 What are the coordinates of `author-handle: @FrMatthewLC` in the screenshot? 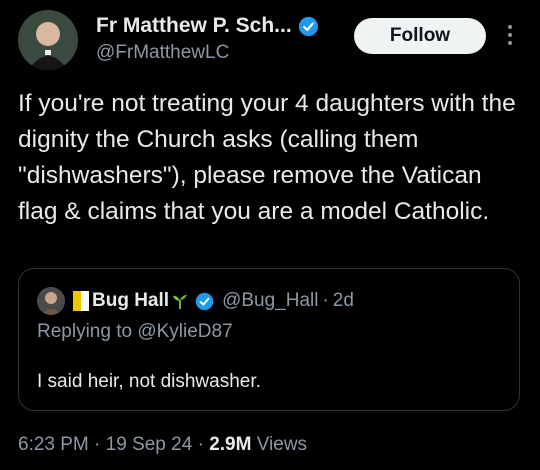 It's located at (162, 53).